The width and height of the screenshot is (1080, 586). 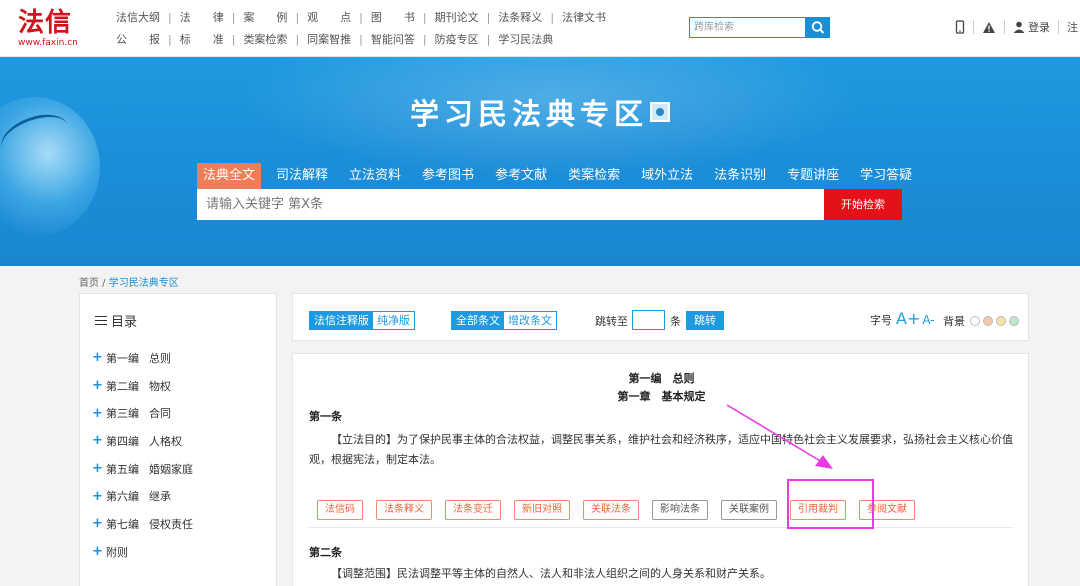 What do you see at coordinates (142, 413) in the screenshot?
I see `toc-item: + 第三编 合同` at bounding box center [142, 413].